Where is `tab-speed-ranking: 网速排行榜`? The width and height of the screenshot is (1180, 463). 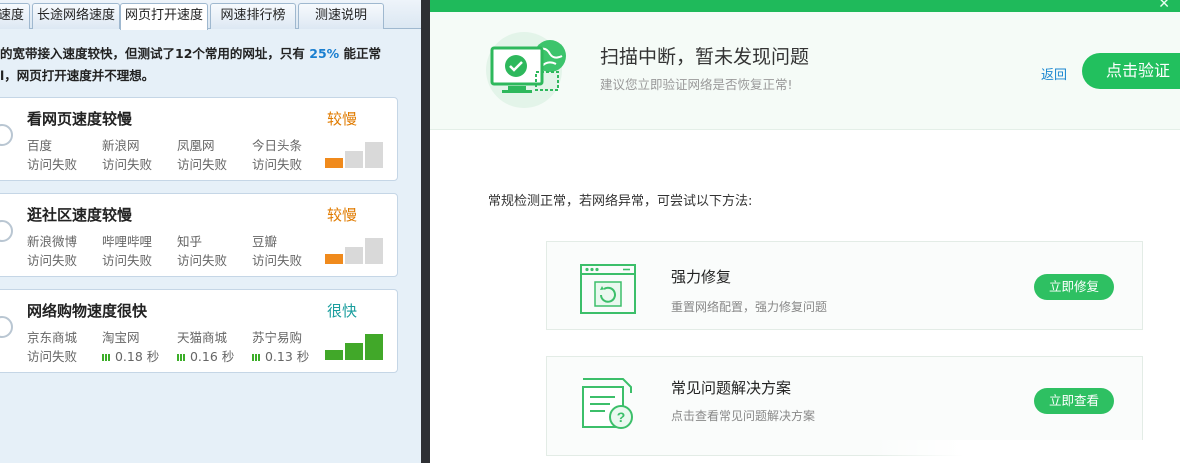
tab-speed-ranking: 网速排行榜 is located at coordinates (253, 16).